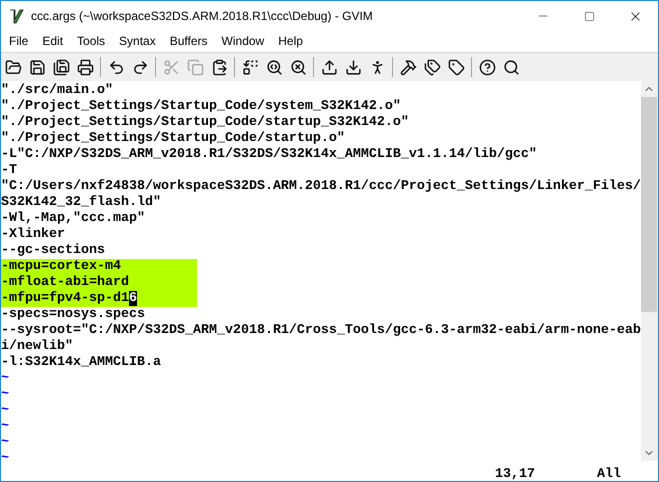 This screenshot has width=659, height=482. What do you see at coordinates (81, 203) in the screenshot?
I see `code-line: S32K142_32_flash.ld"` at bounding box center [81, 203].